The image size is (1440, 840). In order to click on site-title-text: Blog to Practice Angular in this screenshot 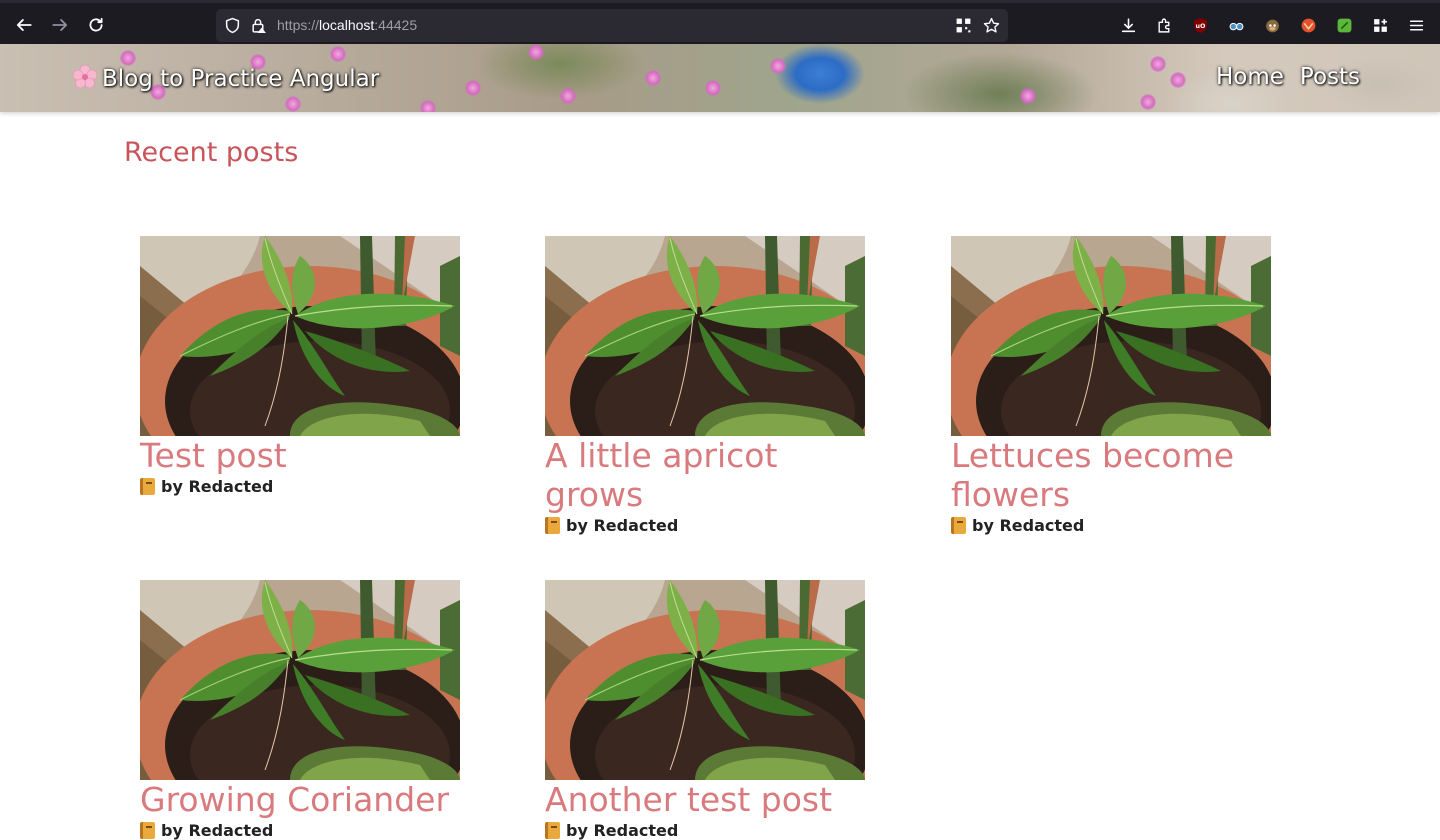, I will do `click(241, 79)`.